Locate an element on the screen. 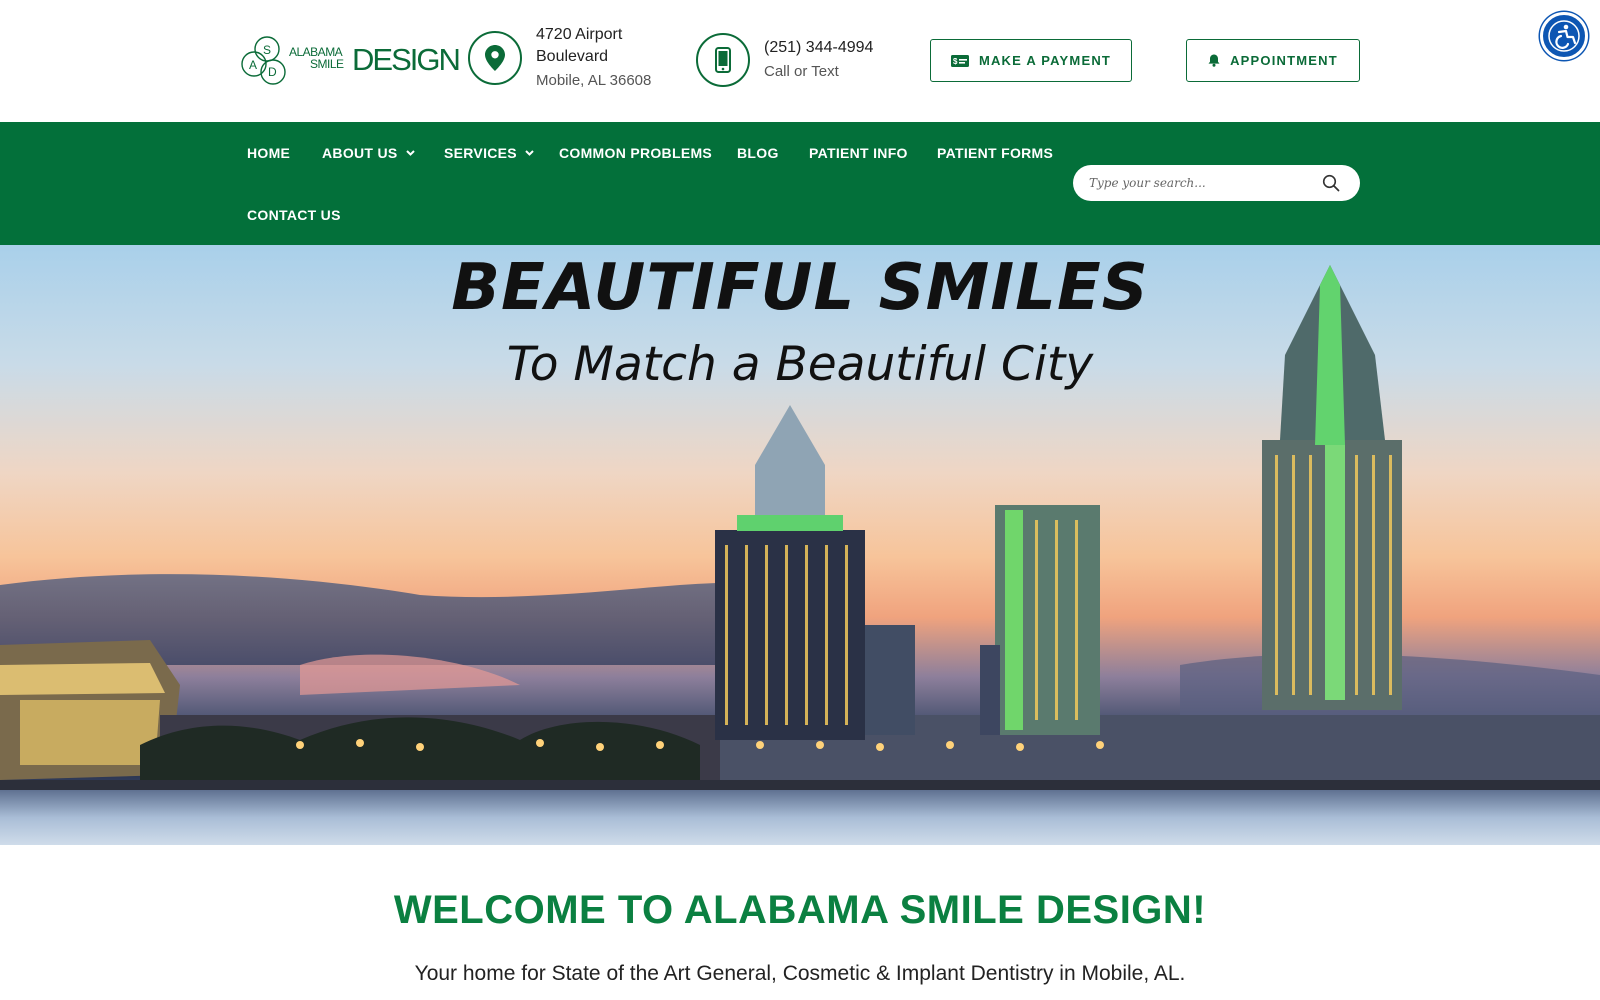 This screenshot has height=1000, width=1600. nav-common-problems-label: COMMON PROBLEMS is located at coordinates (636, 153).